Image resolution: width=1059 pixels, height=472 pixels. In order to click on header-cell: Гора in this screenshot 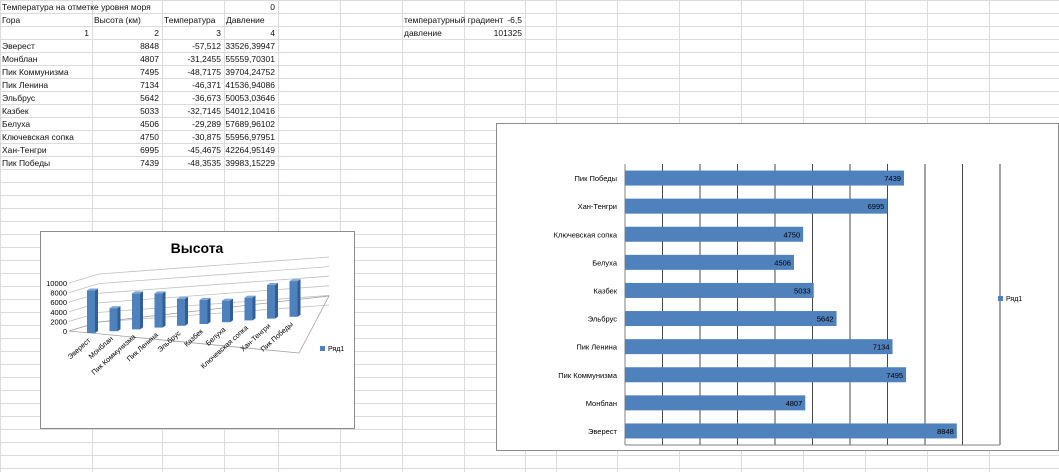, I will do `click(11, 20)`.